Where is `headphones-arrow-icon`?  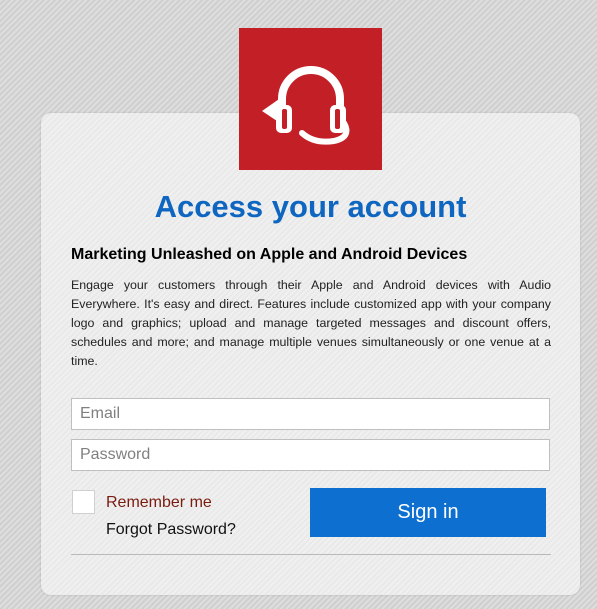
headphones-arrow-icon is located at coordinates (305, 105).